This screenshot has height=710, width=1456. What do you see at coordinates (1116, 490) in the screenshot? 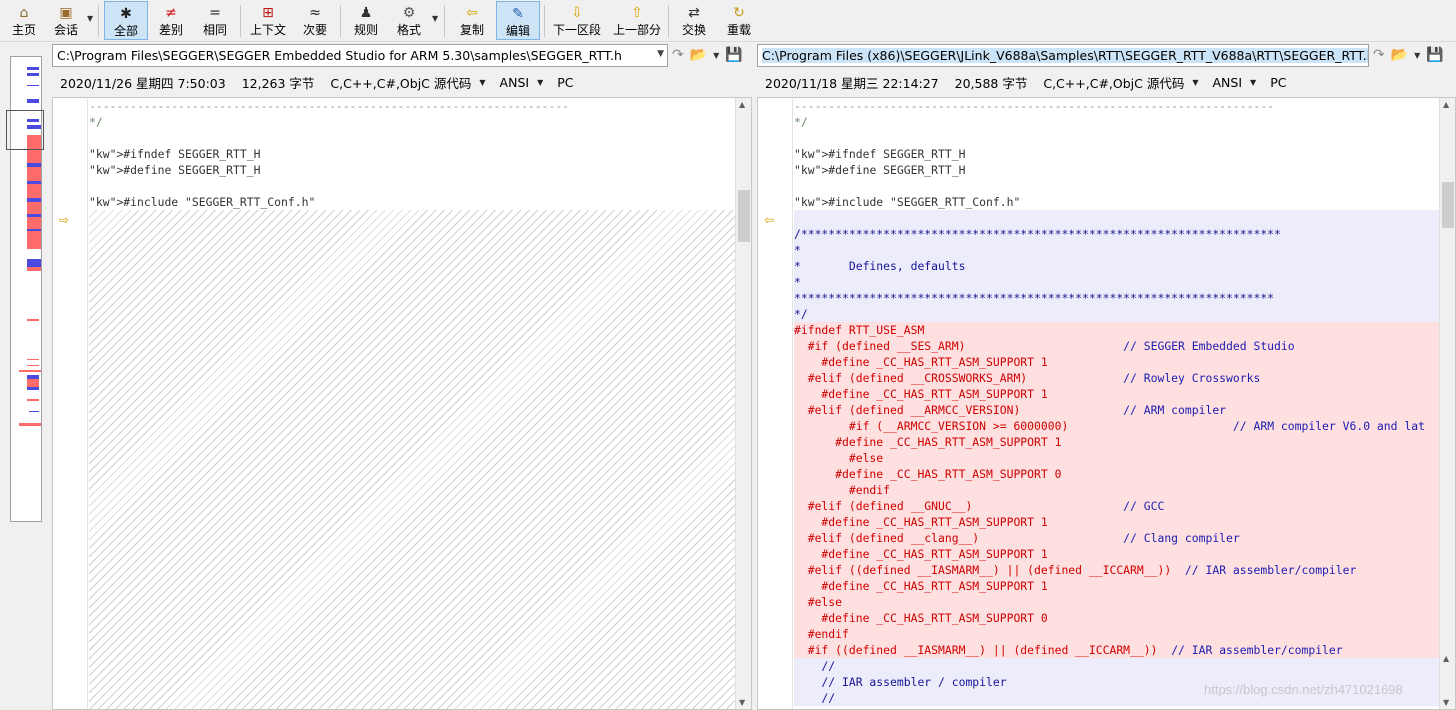
I see `code-line: #endif` at bounding box center [1116, 490].